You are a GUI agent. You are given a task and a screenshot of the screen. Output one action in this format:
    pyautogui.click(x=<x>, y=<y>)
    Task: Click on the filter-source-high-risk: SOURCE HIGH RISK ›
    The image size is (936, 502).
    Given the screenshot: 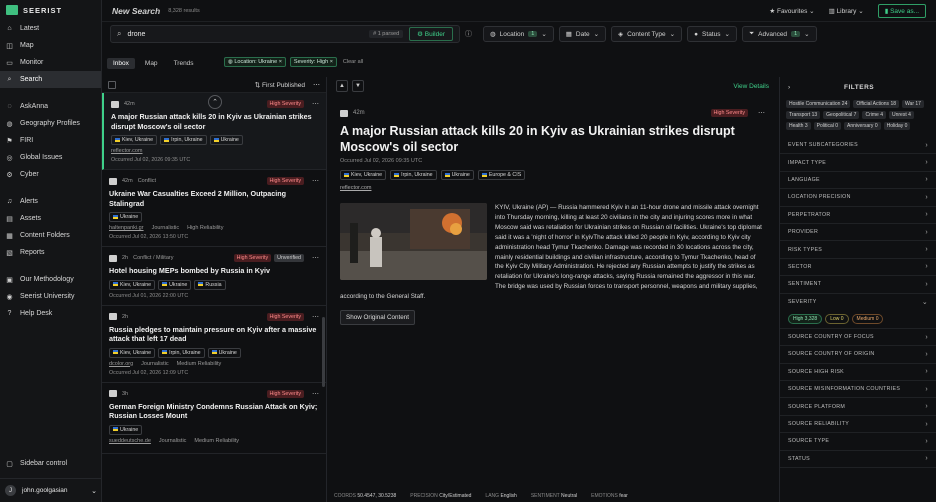 What is the action you would take?
    pyautogui.click(x=858, y=373)
    